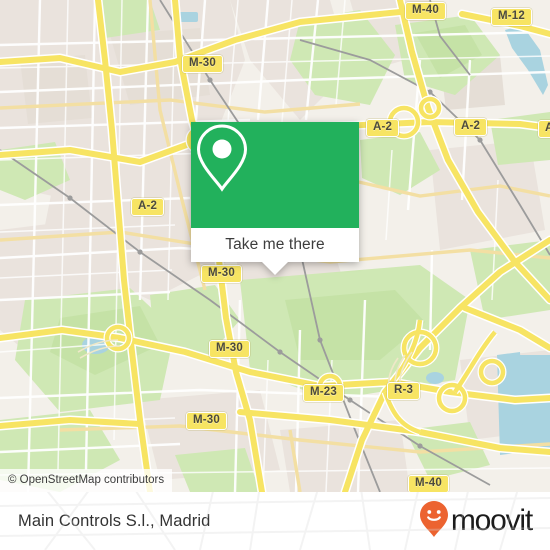 This screenshot has width=550, height=550. I want to click on moovit-pin-smile-icon, so click(434, 521).